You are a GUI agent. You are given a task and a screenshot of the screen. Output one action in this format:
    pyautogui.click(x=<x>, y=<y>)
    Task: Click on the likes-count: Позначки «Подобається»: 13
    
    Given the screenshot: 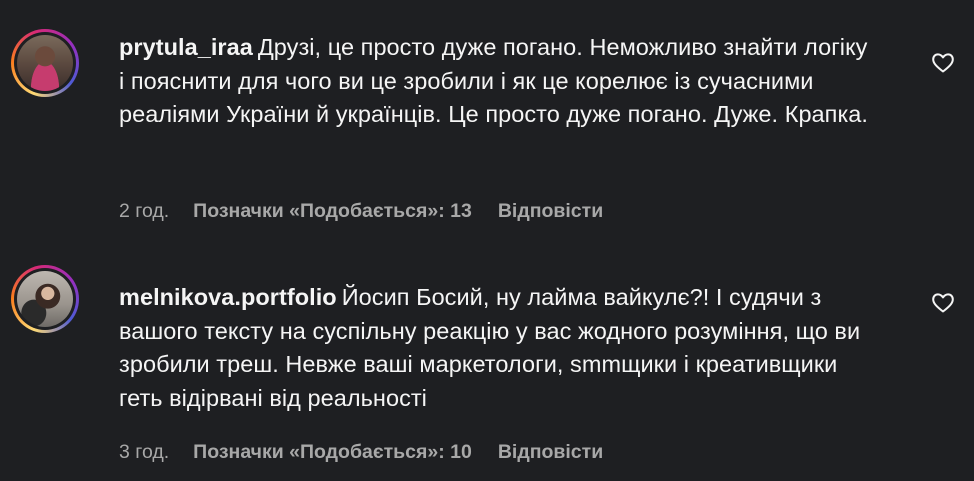 What is the action you would take?
    pyautogui.click(x=332, y=211)
    